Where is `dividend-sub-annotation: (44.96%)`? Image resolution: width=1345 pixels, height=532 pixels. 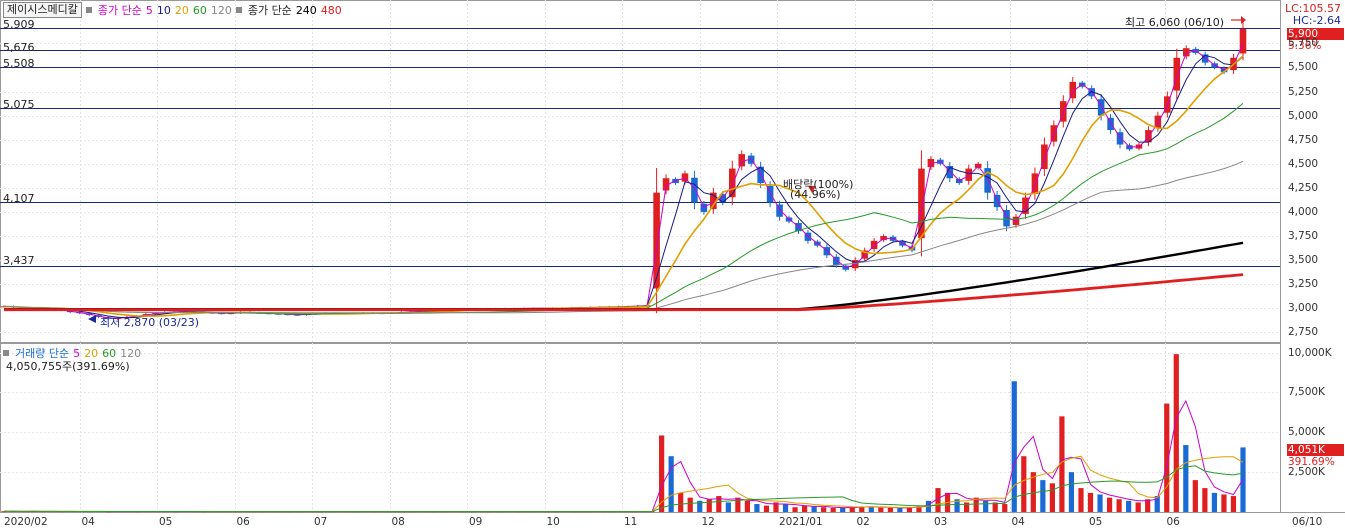
dividend-sub-annotation: (44.96%) is located at coordinates (815, 194).